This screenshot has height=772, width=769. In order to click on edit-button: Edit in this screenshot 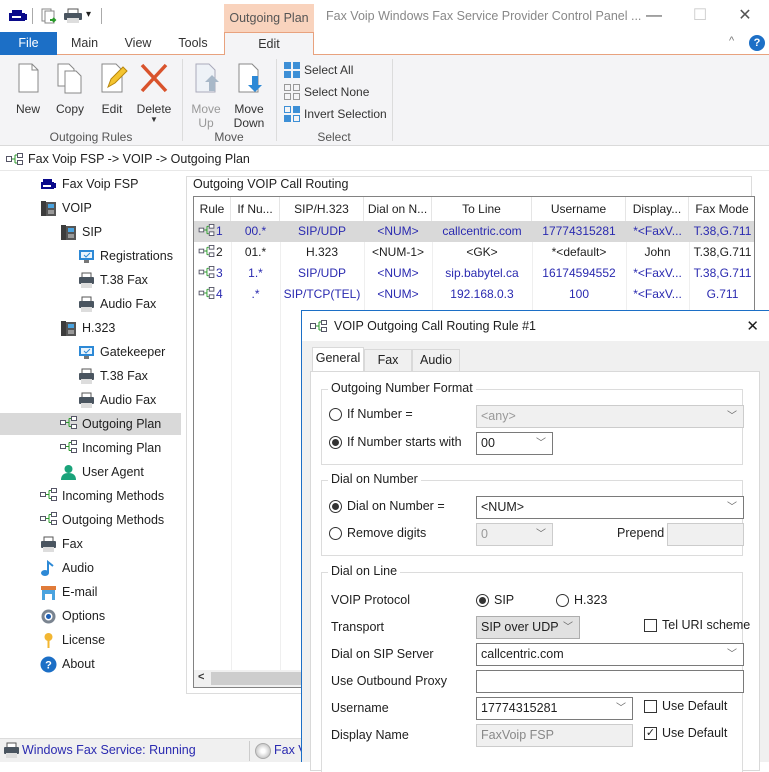, I will do `click(112, 88)`.